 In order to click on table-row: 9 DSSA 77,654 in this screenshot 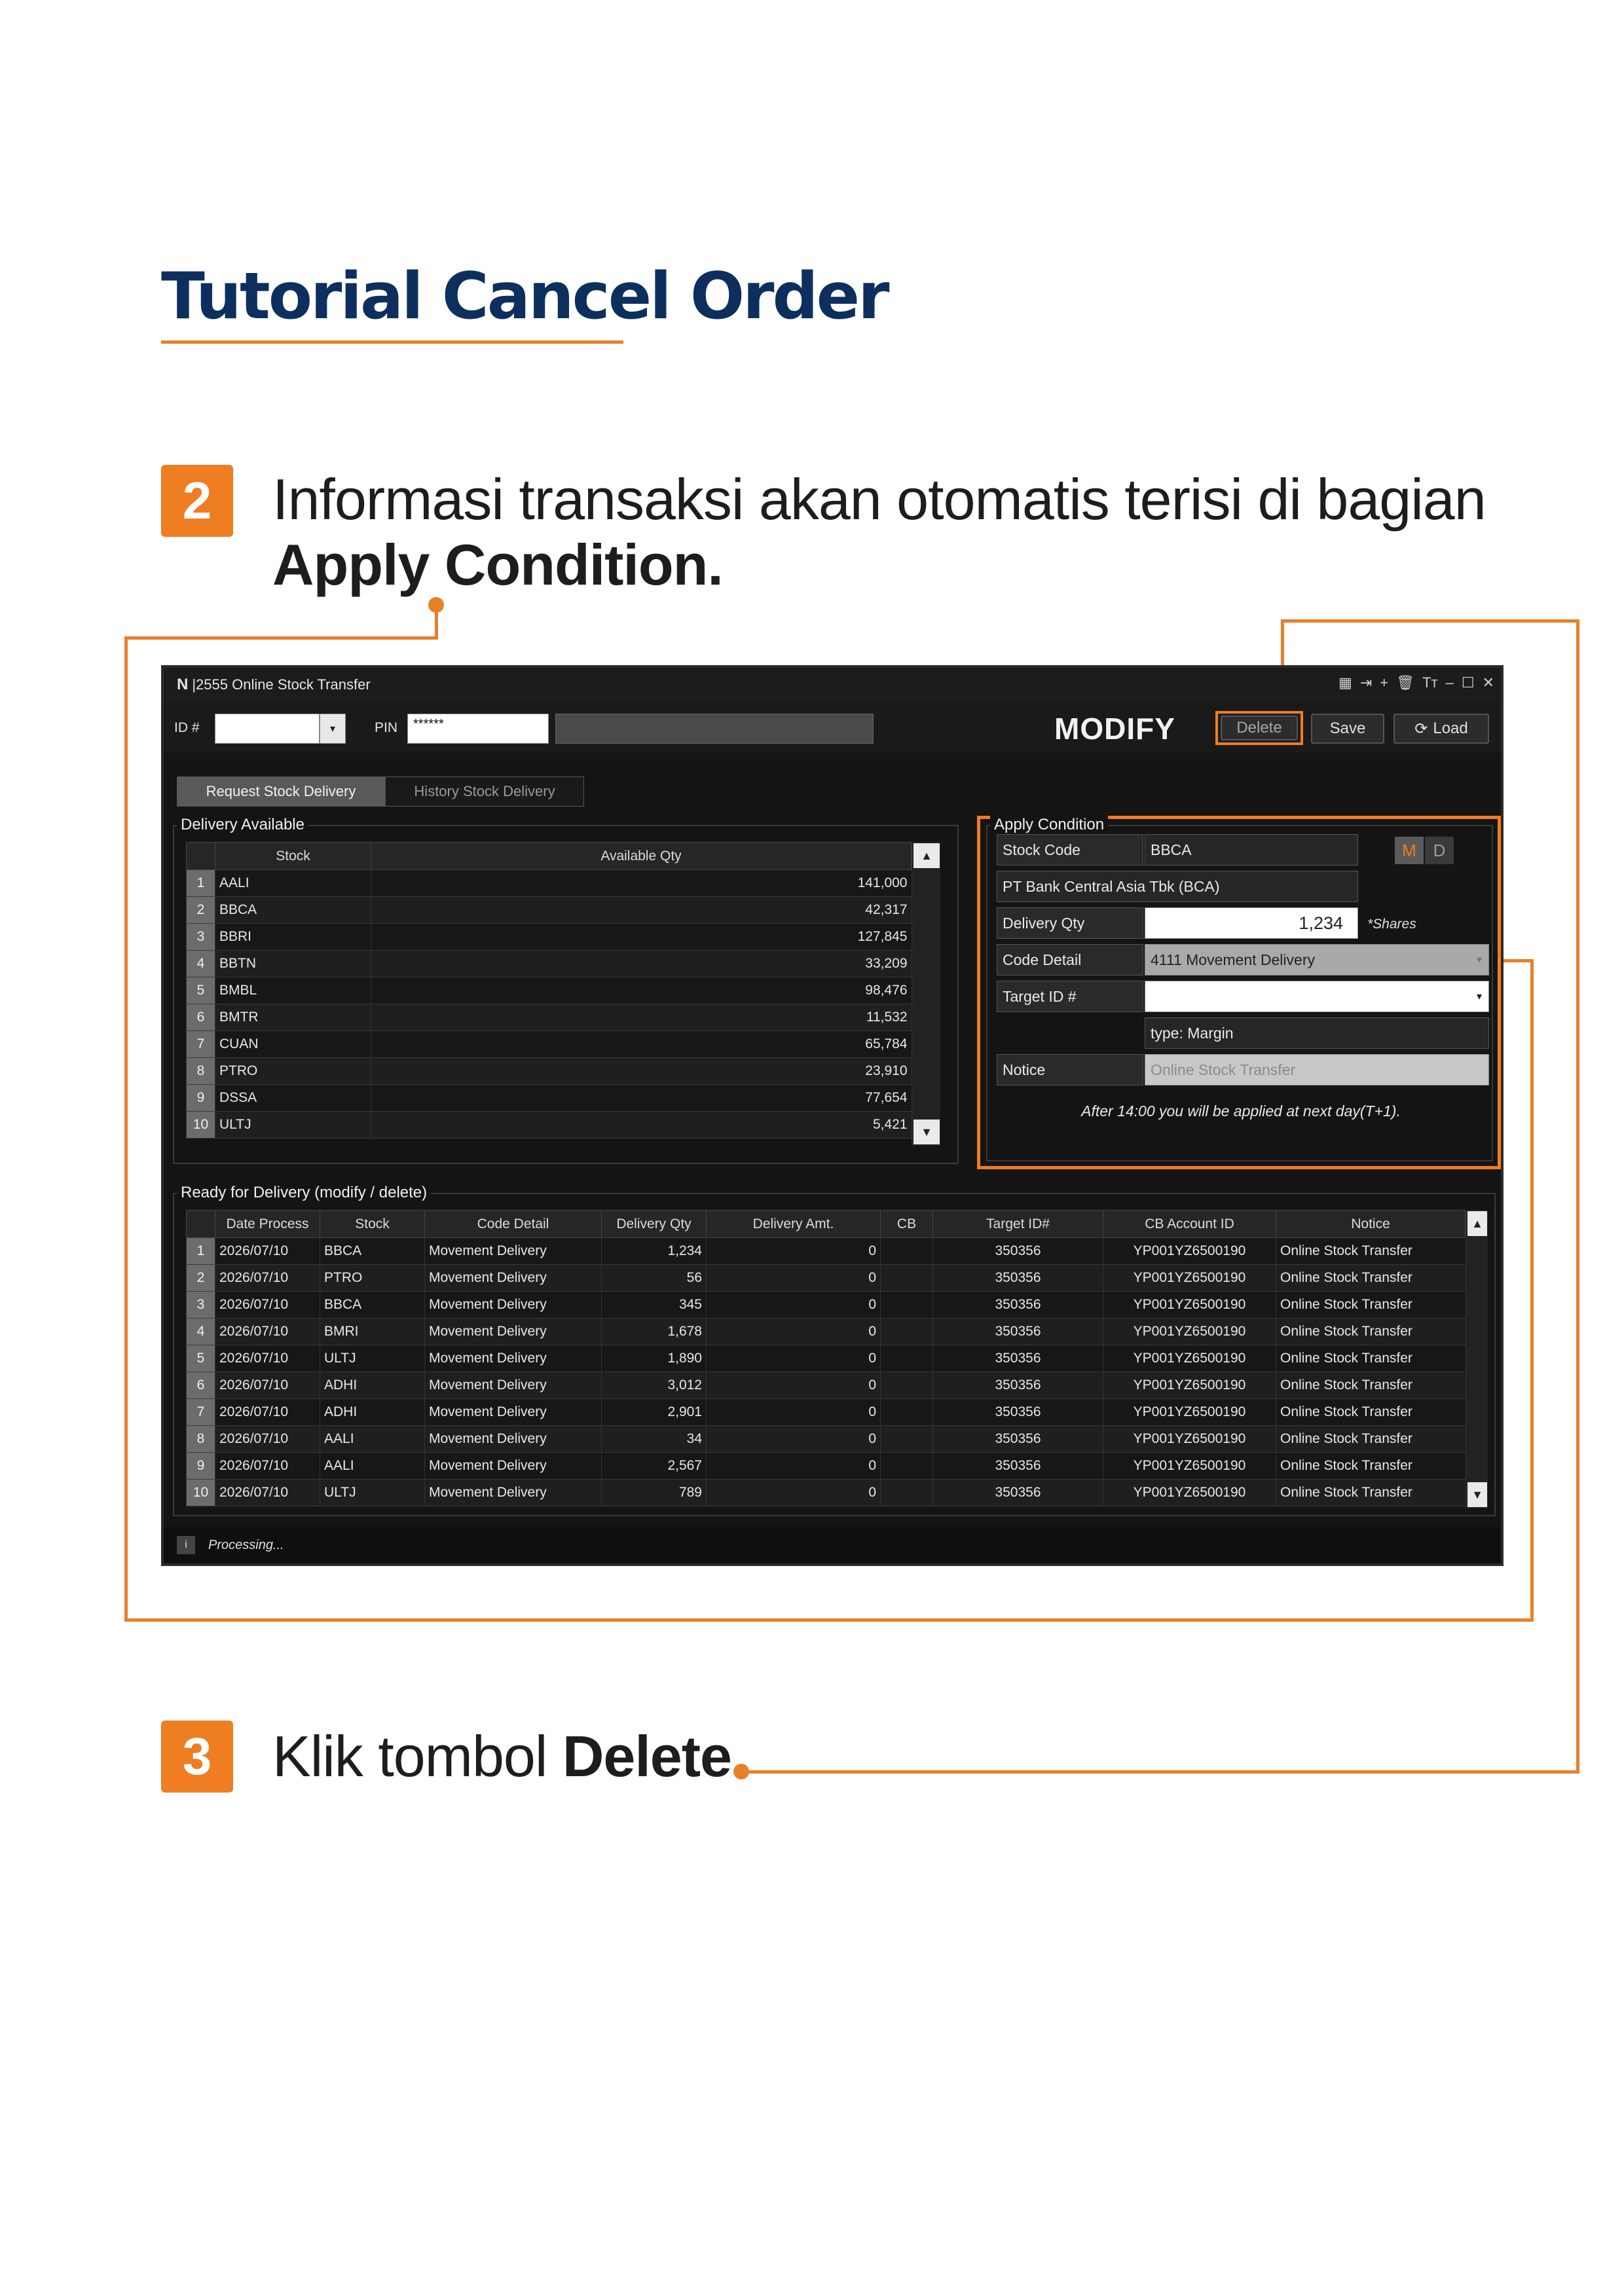, I will do `click(549, 1098)`.